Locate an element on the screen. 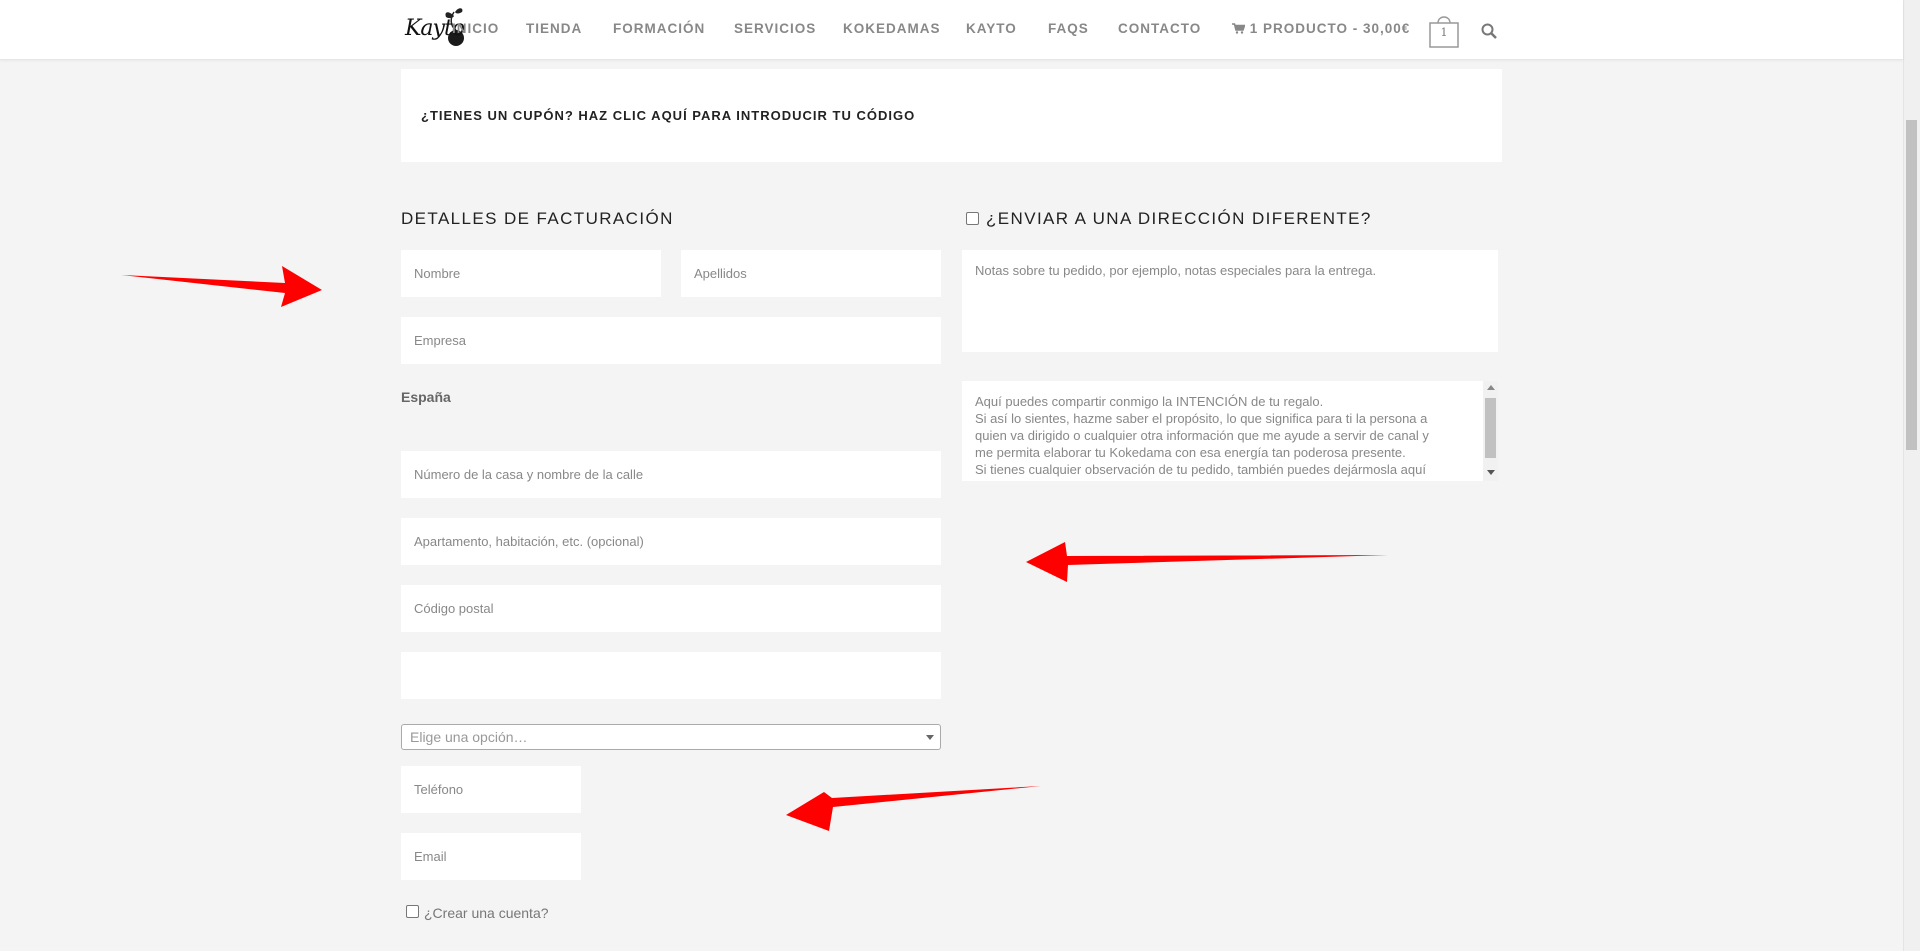 The width and height of the screenshot is (1920, 951). ship-different-checkbox is located at coordinates (972, 218).